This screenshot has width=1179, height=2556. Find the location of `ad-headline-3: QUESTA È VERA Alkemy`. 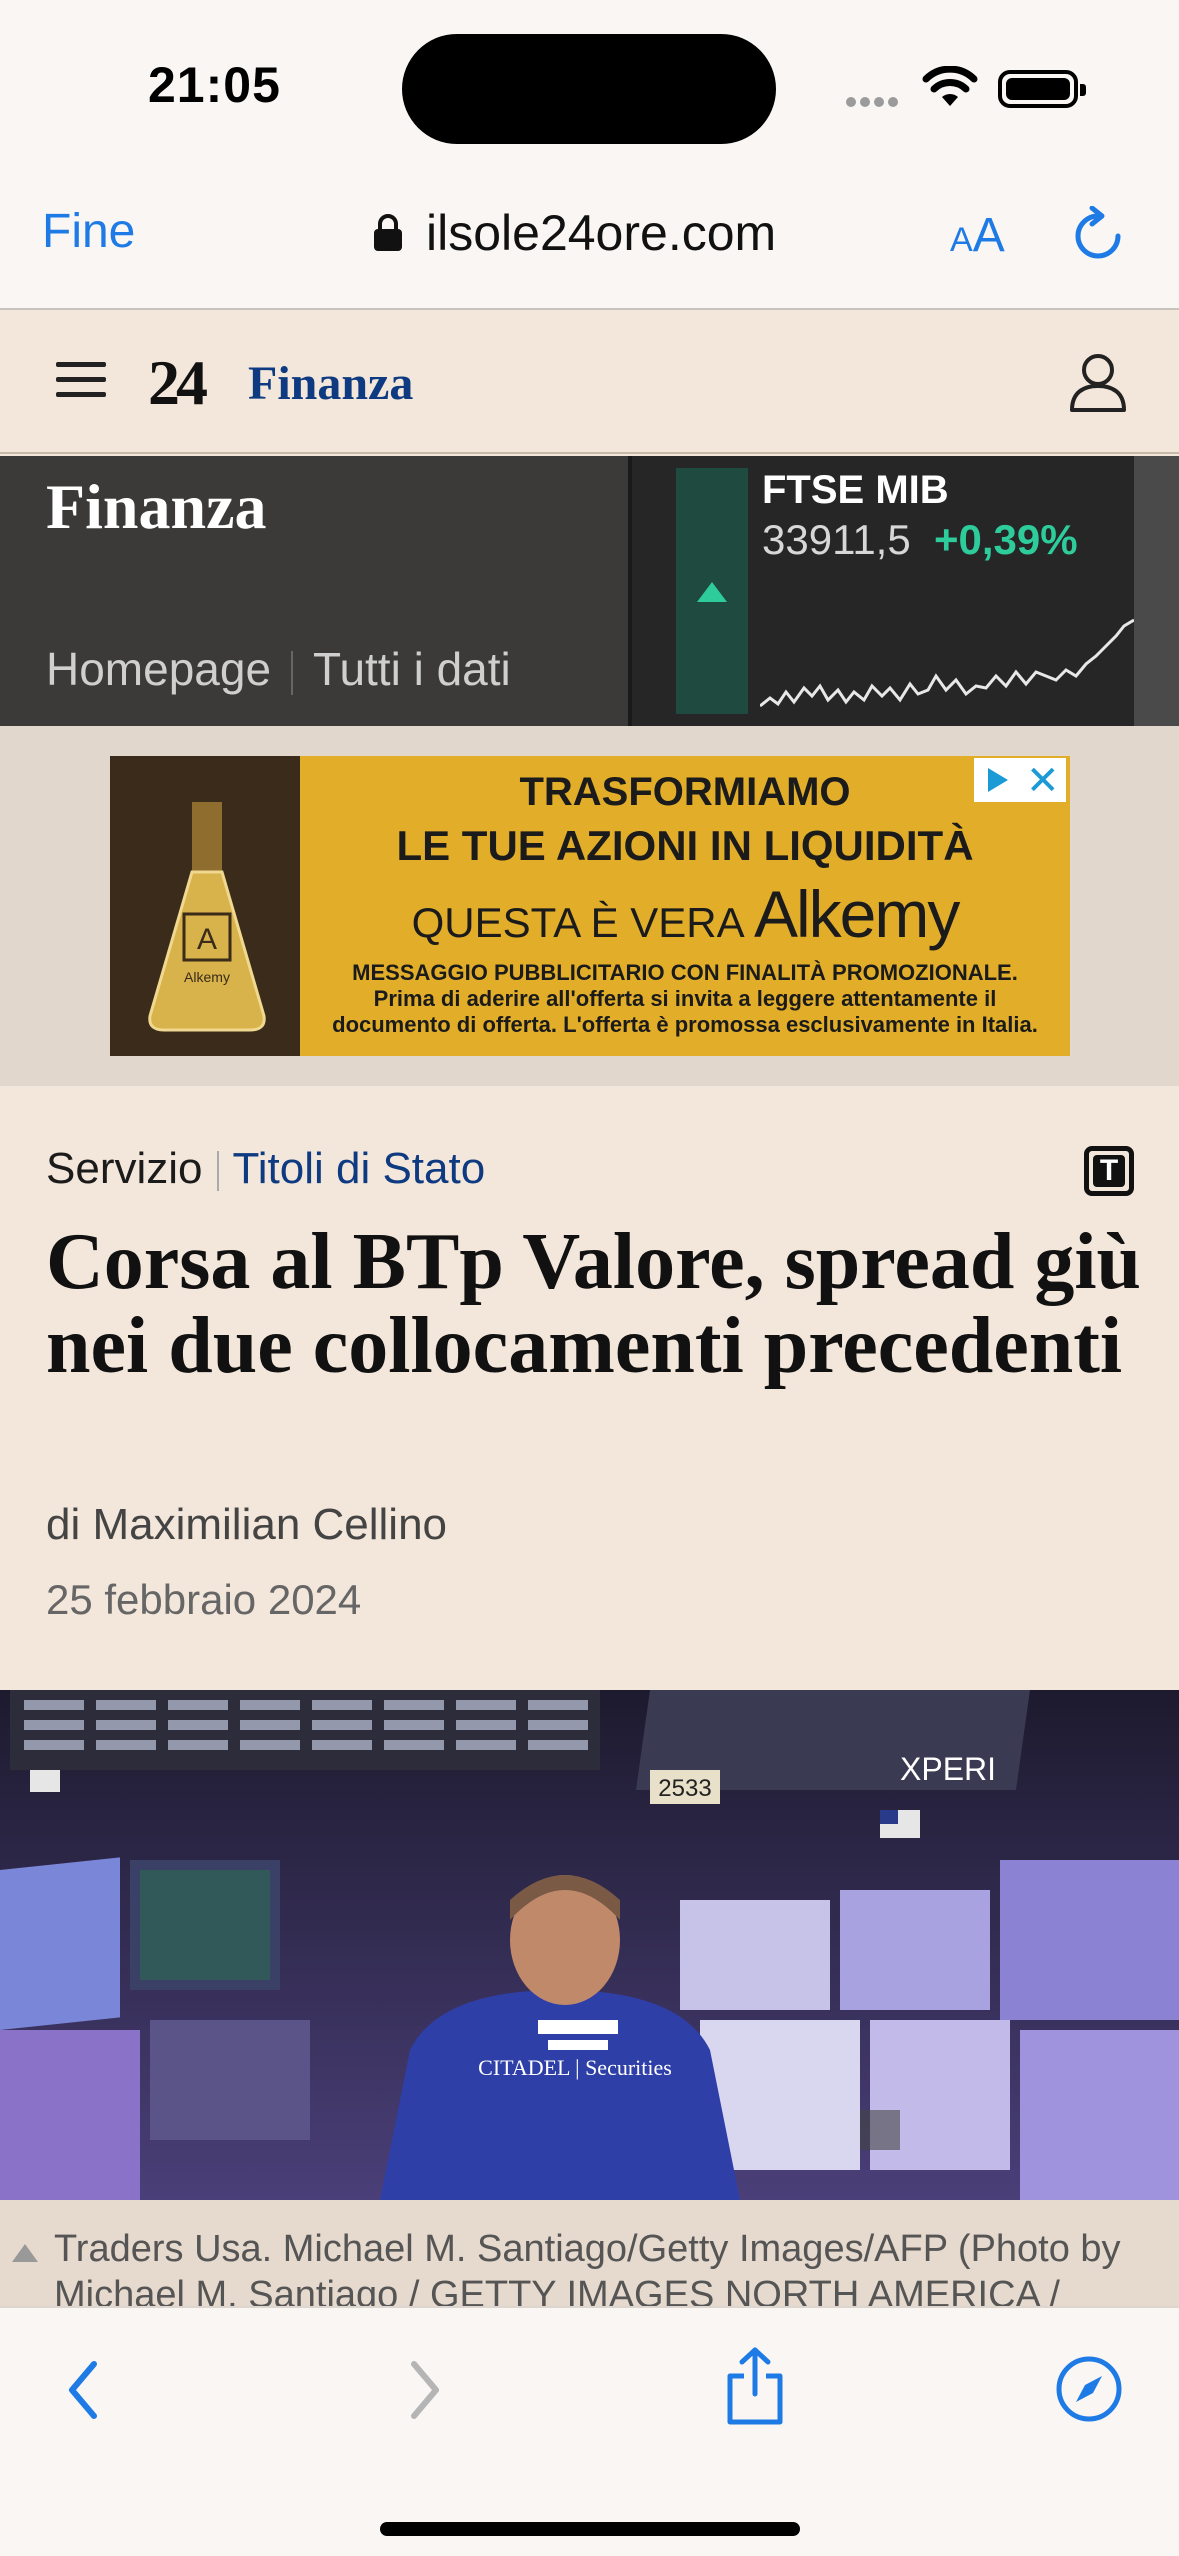

ad-headline-3: QUESTA È VERA Alkemy is located at coordinates (685, 914).